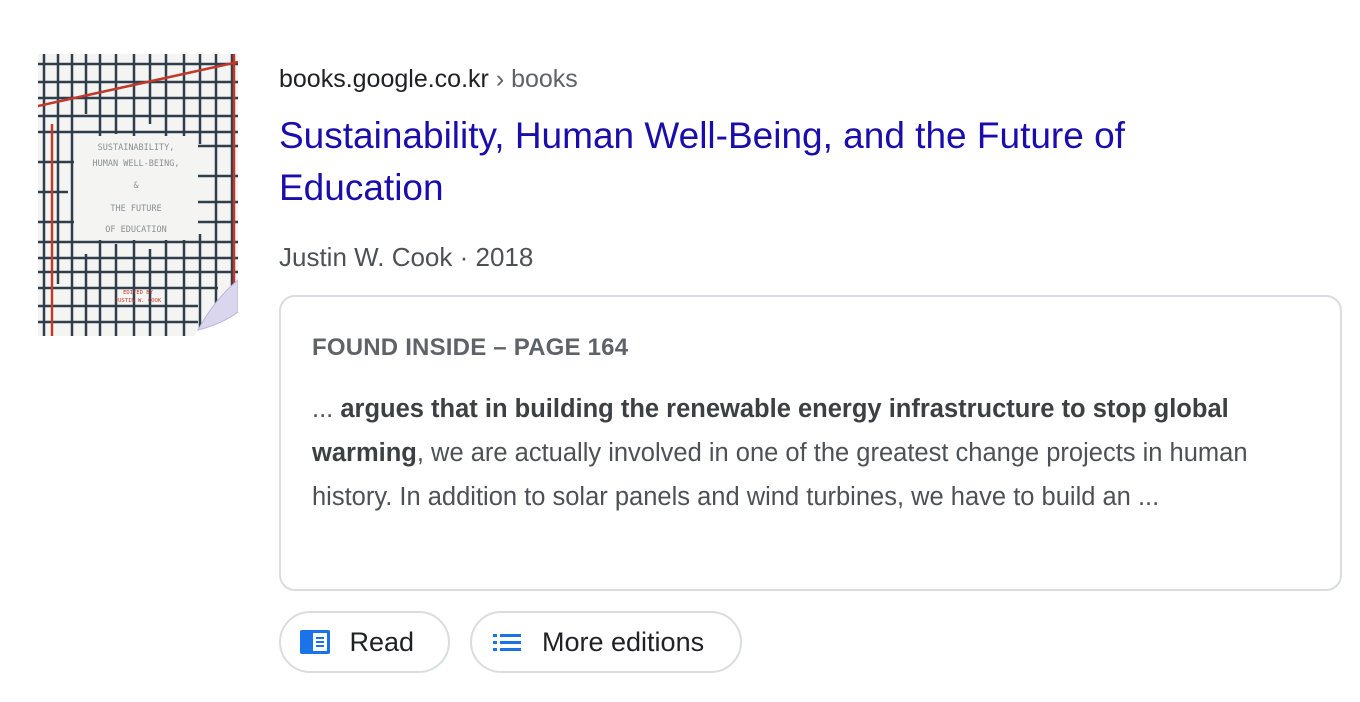 The image size is (1360, 702). I want to click on read-button: Read, so click(364, 642).